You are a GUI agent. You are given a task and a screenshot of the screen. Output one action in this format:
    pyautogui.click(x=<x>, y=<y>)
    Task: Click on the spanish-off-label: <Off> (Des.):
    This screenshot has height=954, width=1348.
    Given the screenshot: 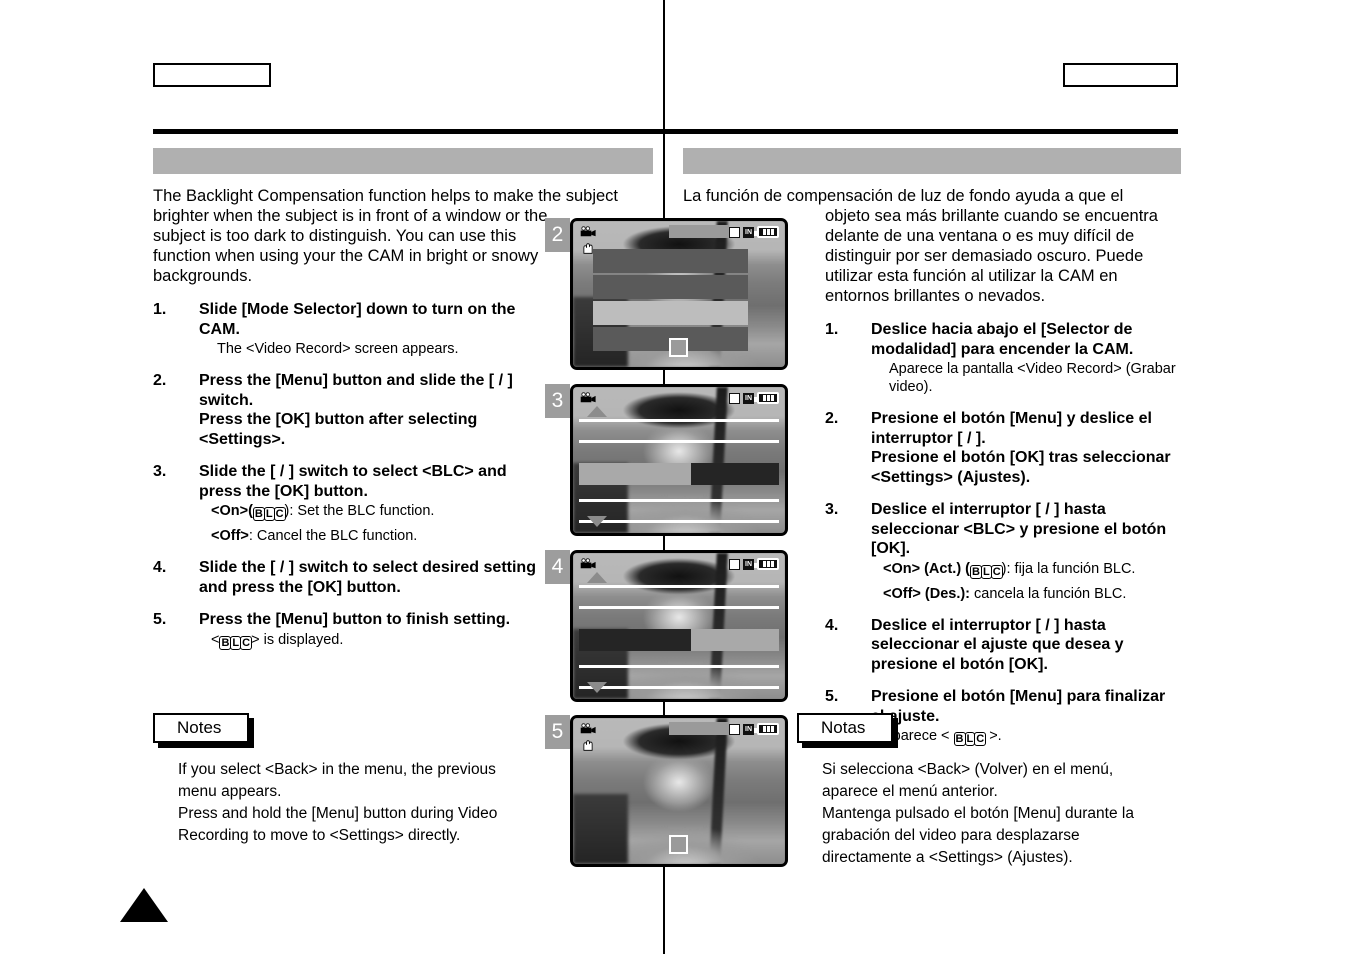 What is the action you would take?
    pyautogui.click(x=927, y=593)
    